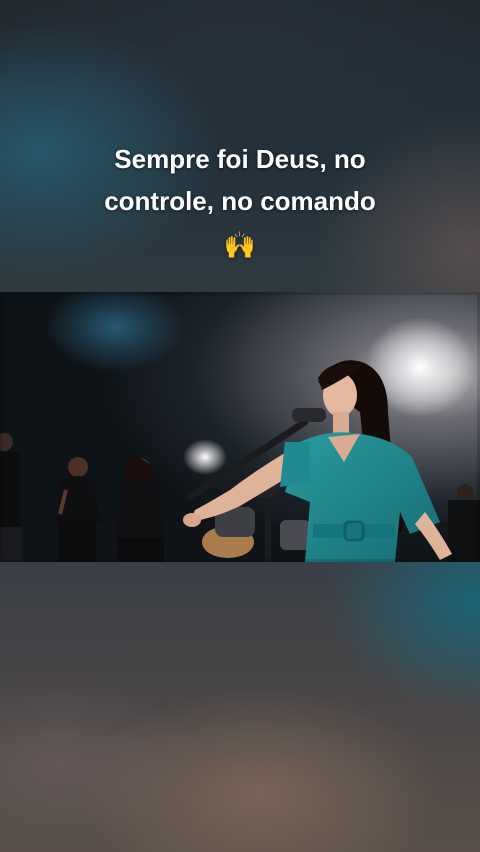 The image size is (480, 852). Describe the element at coordinates (240, 245) in the screenshot. I see `raising-hands-icon: 🙌` at that location.